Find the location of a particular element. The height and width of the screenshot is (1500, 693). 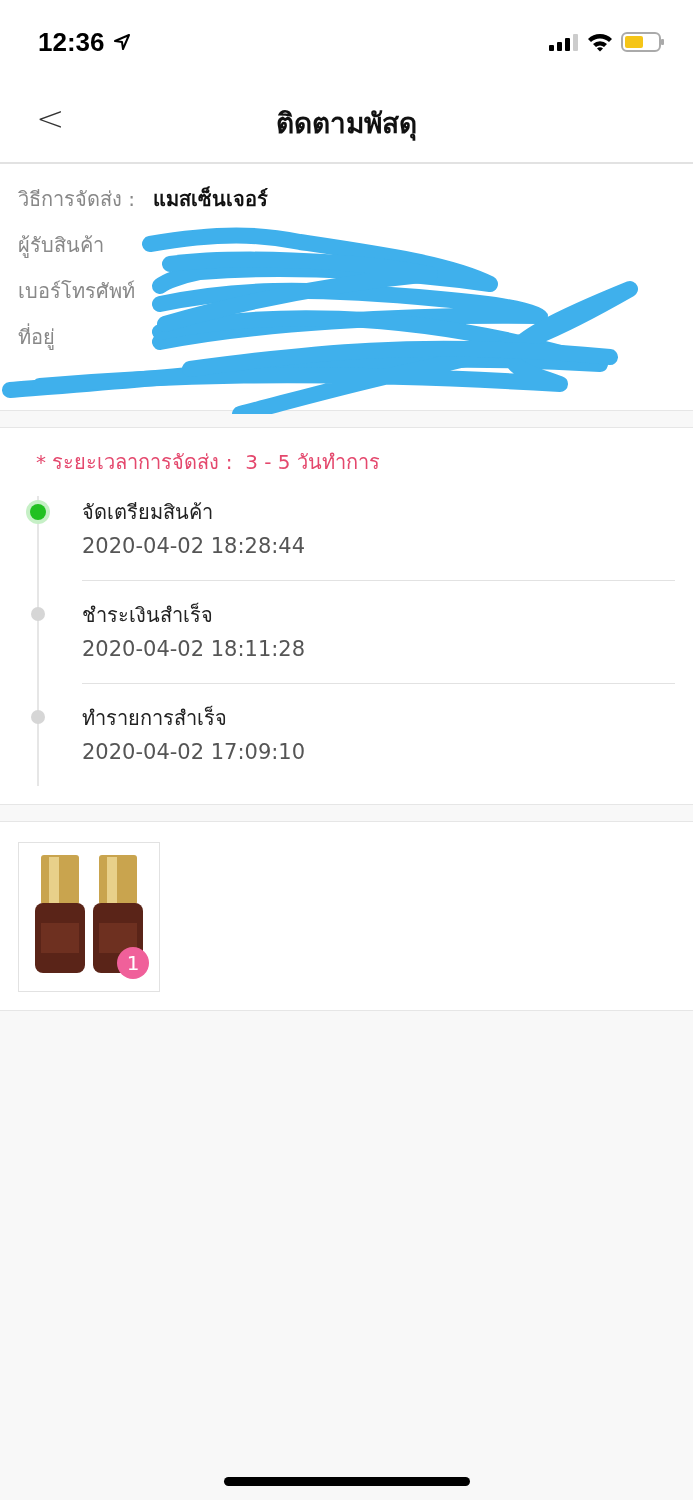

info-label: ที่อยู่ is located at coordinates (36, 337).